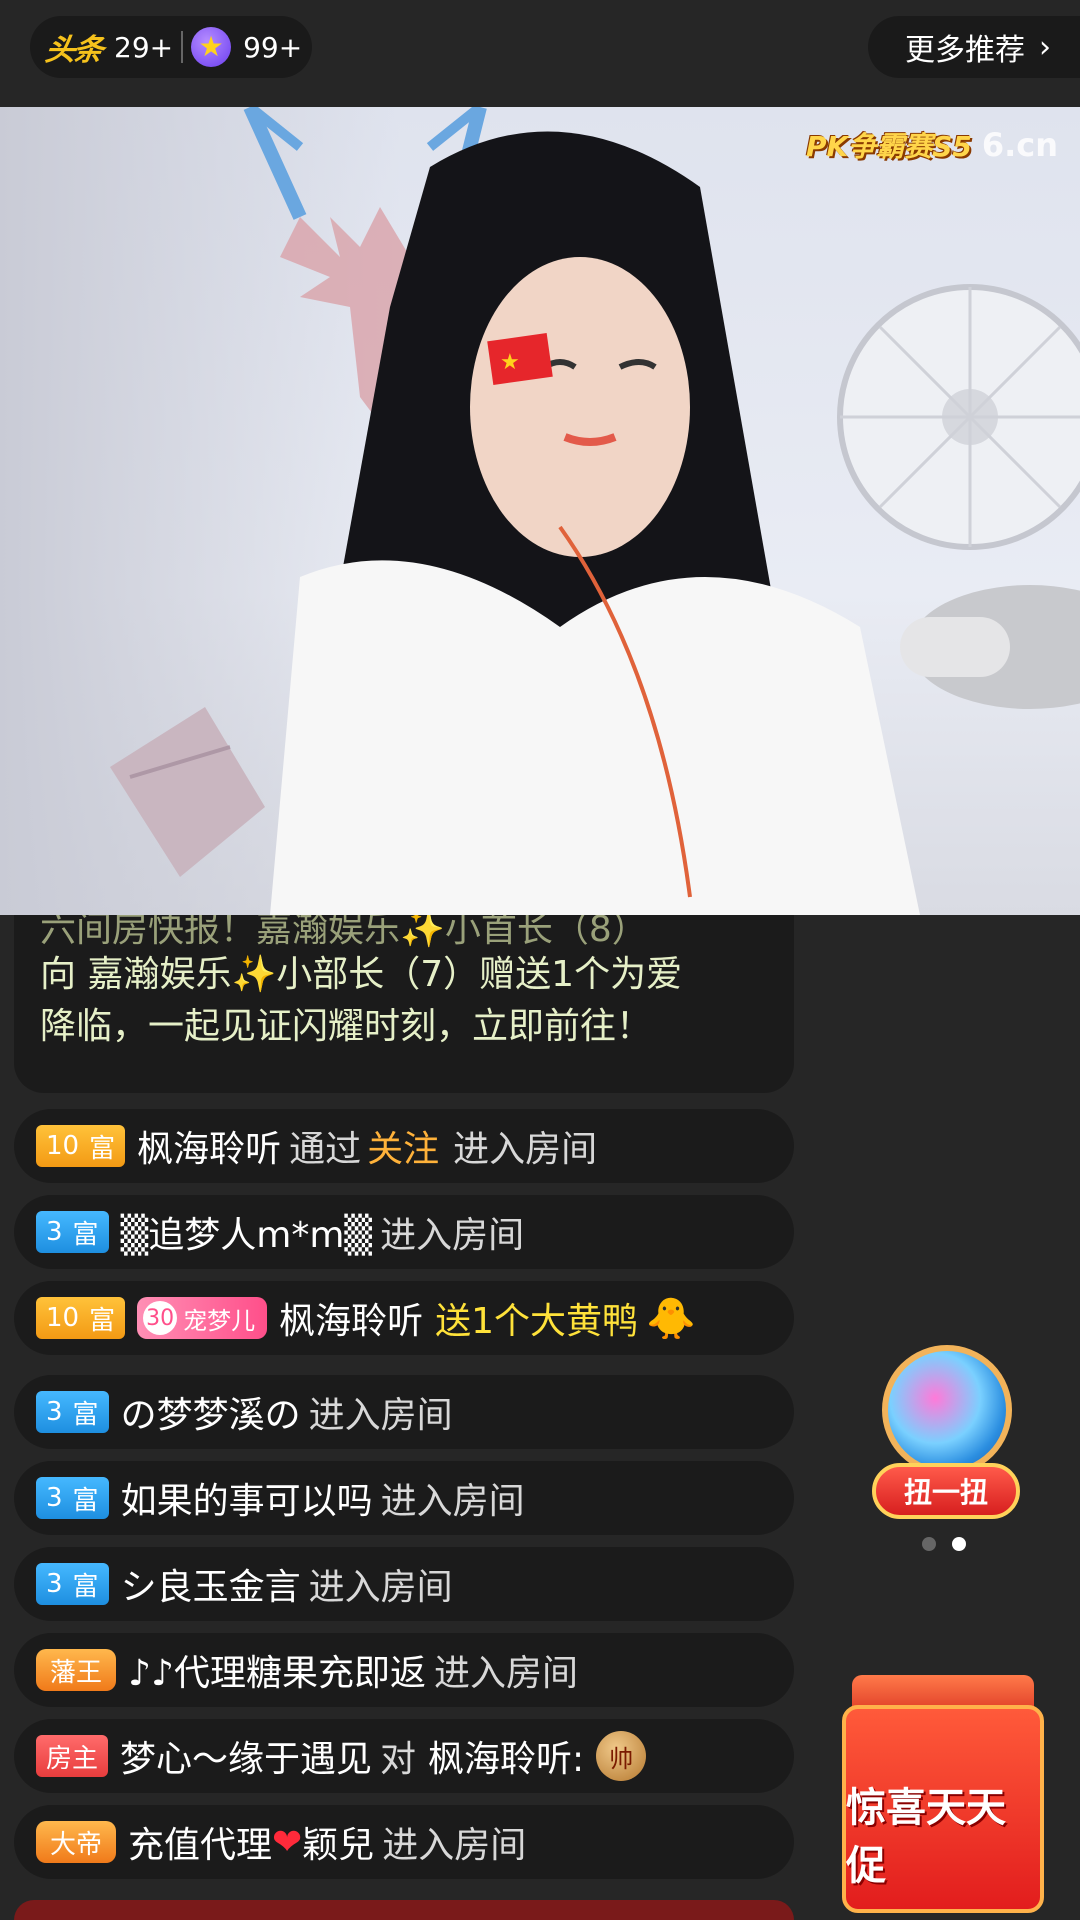 This screenshot has width=1080, height=1920. Describe the element at coordinates (540, 53) in the screenshot. I see `top-bar: 头条 29+ ★ 99+ 更多推荐 ›` at that location.